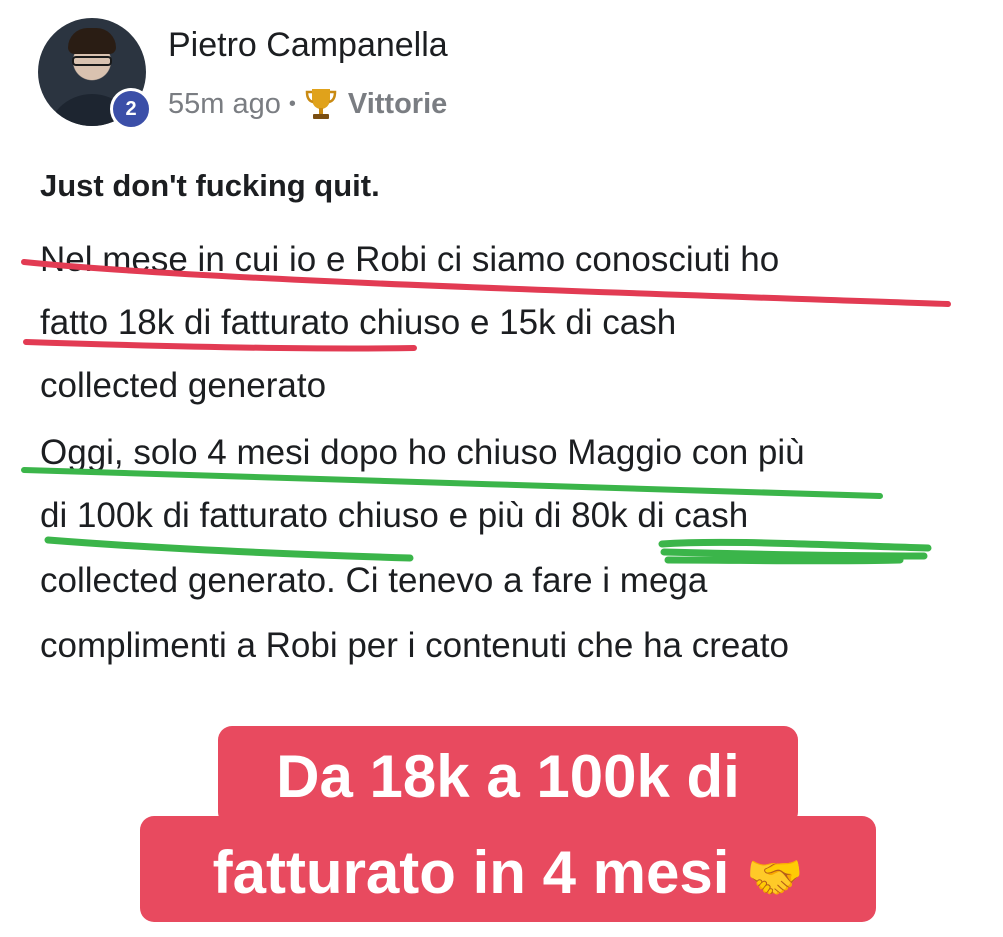 This screenshot has width=1003, height=937. I want to click on post-meta: 55m ago • Vittorie, so click(307, 104).